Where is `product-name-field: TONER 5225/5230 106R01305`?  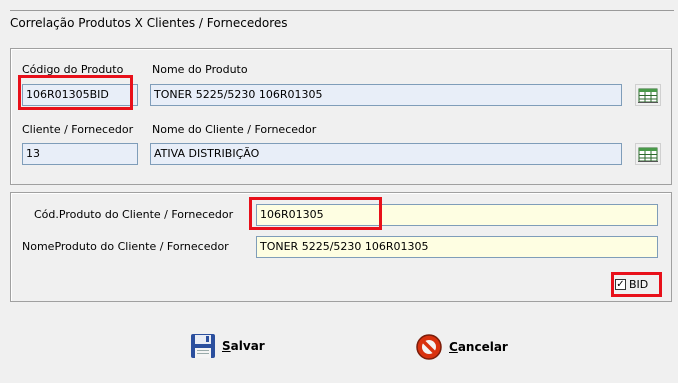 product-name-field: TONER 5225/5230 106R01305 is located at coordinates (386, 95).